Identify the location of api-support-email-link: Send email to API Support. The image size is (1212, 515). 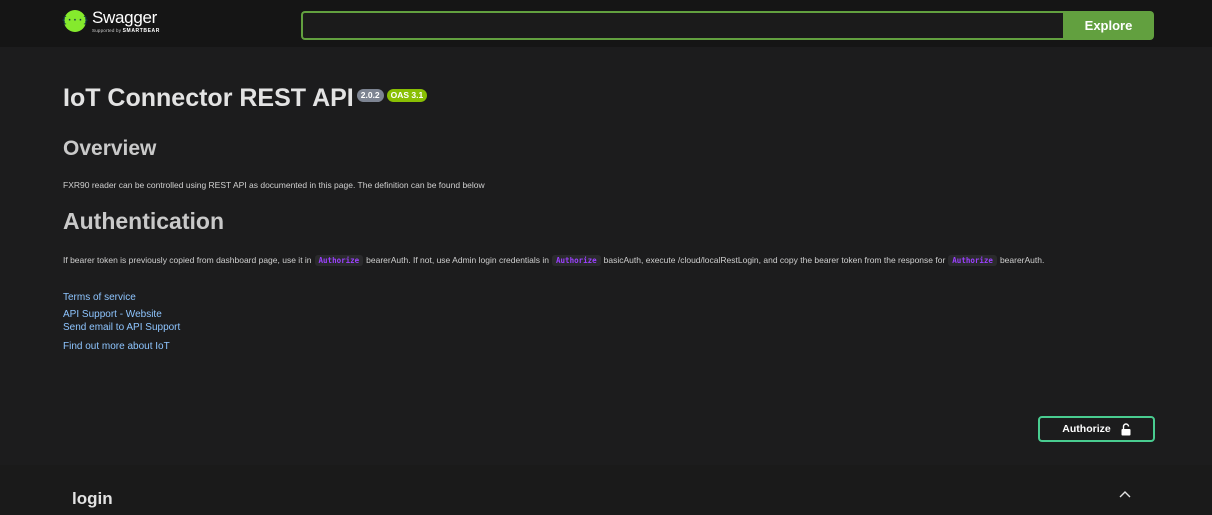
(121, 328).